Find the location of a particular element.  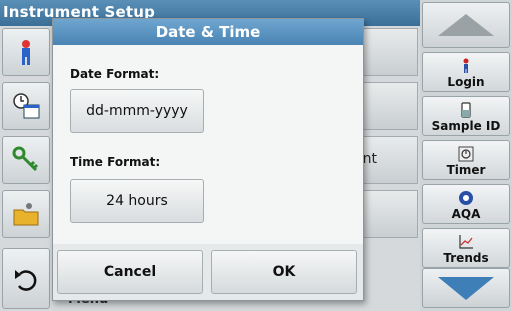

back-button is located at coordinates (26, 278).